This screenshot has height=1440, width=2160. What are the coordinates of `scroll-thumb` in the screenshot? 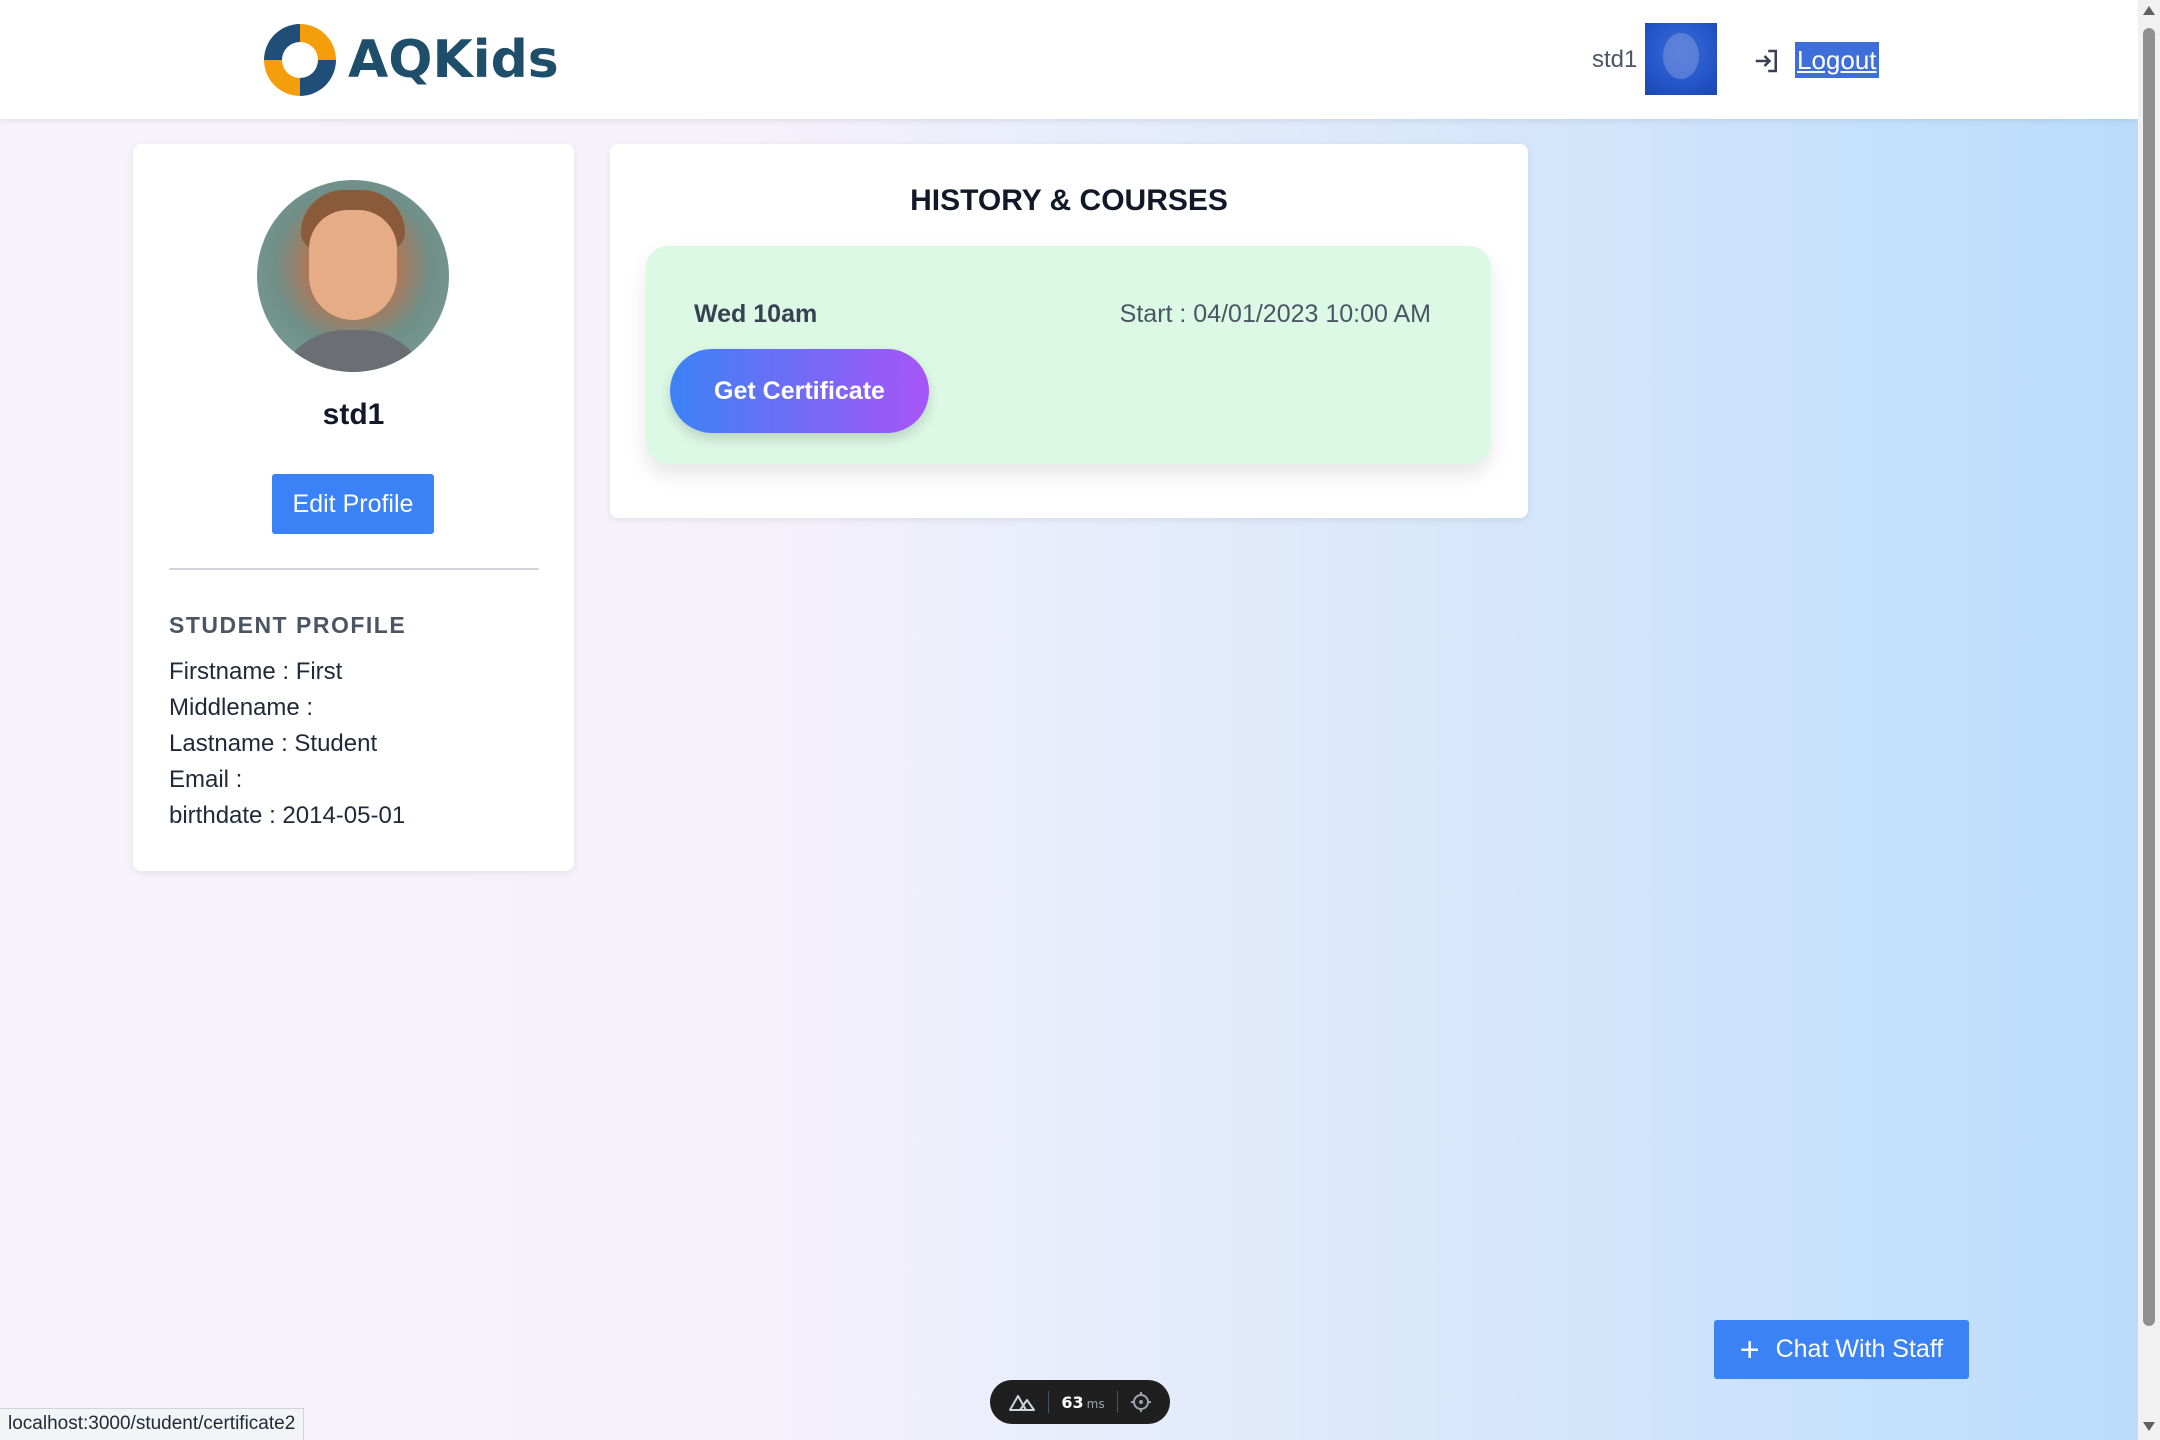 It's located at (2149, 677).